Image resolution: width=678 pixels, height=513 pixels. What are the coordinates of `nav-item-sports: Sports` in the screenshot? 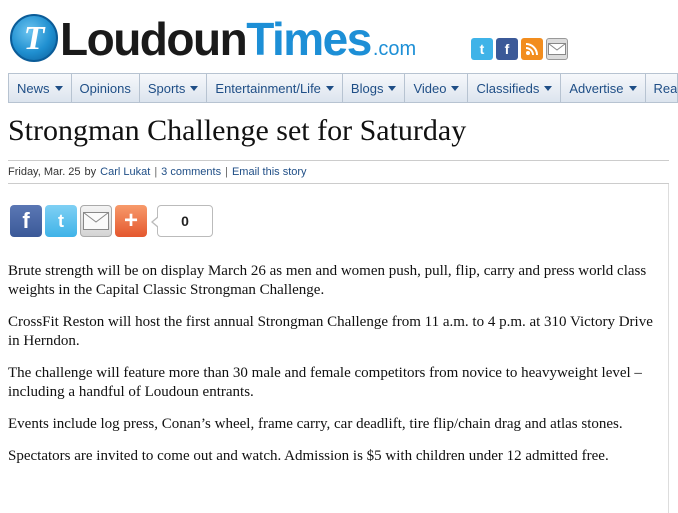 It's located at (174, 88).